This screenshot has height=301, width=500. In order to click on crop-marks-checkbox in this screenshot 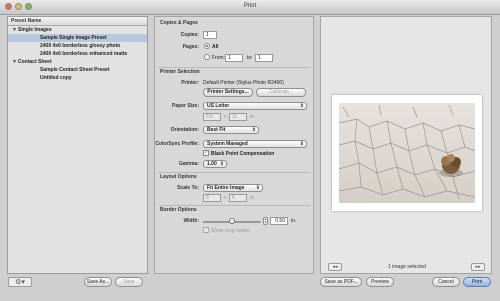, I will do `click(206, 230)`.